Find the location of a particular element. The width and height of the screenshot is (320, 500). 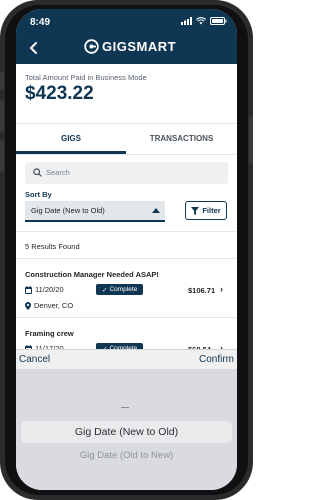

active-tab-indicator is located at coordinates (71, 152).